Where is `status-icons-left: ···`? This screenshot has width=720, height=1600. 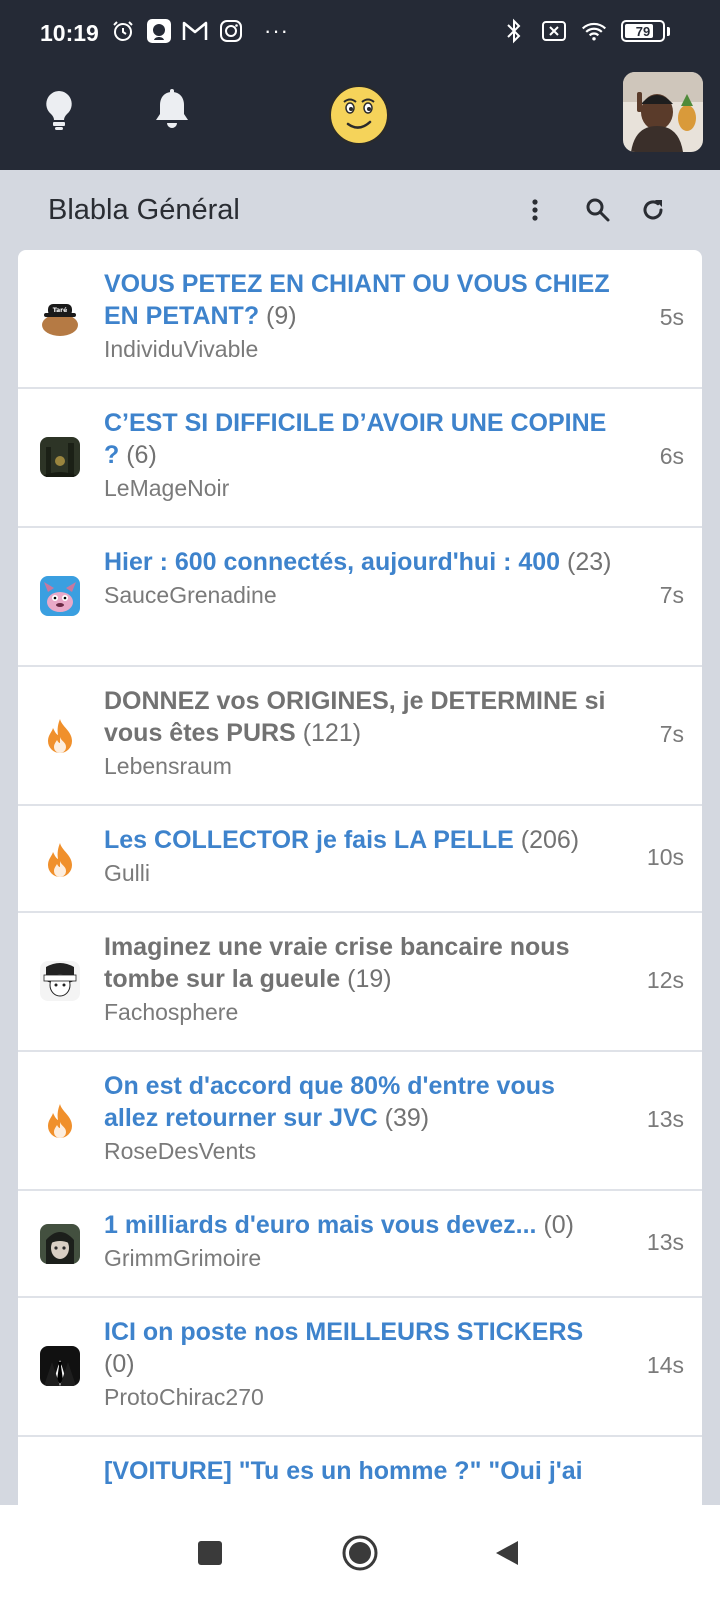
status-icons-left: ··· is located at coordinates (199, 31).